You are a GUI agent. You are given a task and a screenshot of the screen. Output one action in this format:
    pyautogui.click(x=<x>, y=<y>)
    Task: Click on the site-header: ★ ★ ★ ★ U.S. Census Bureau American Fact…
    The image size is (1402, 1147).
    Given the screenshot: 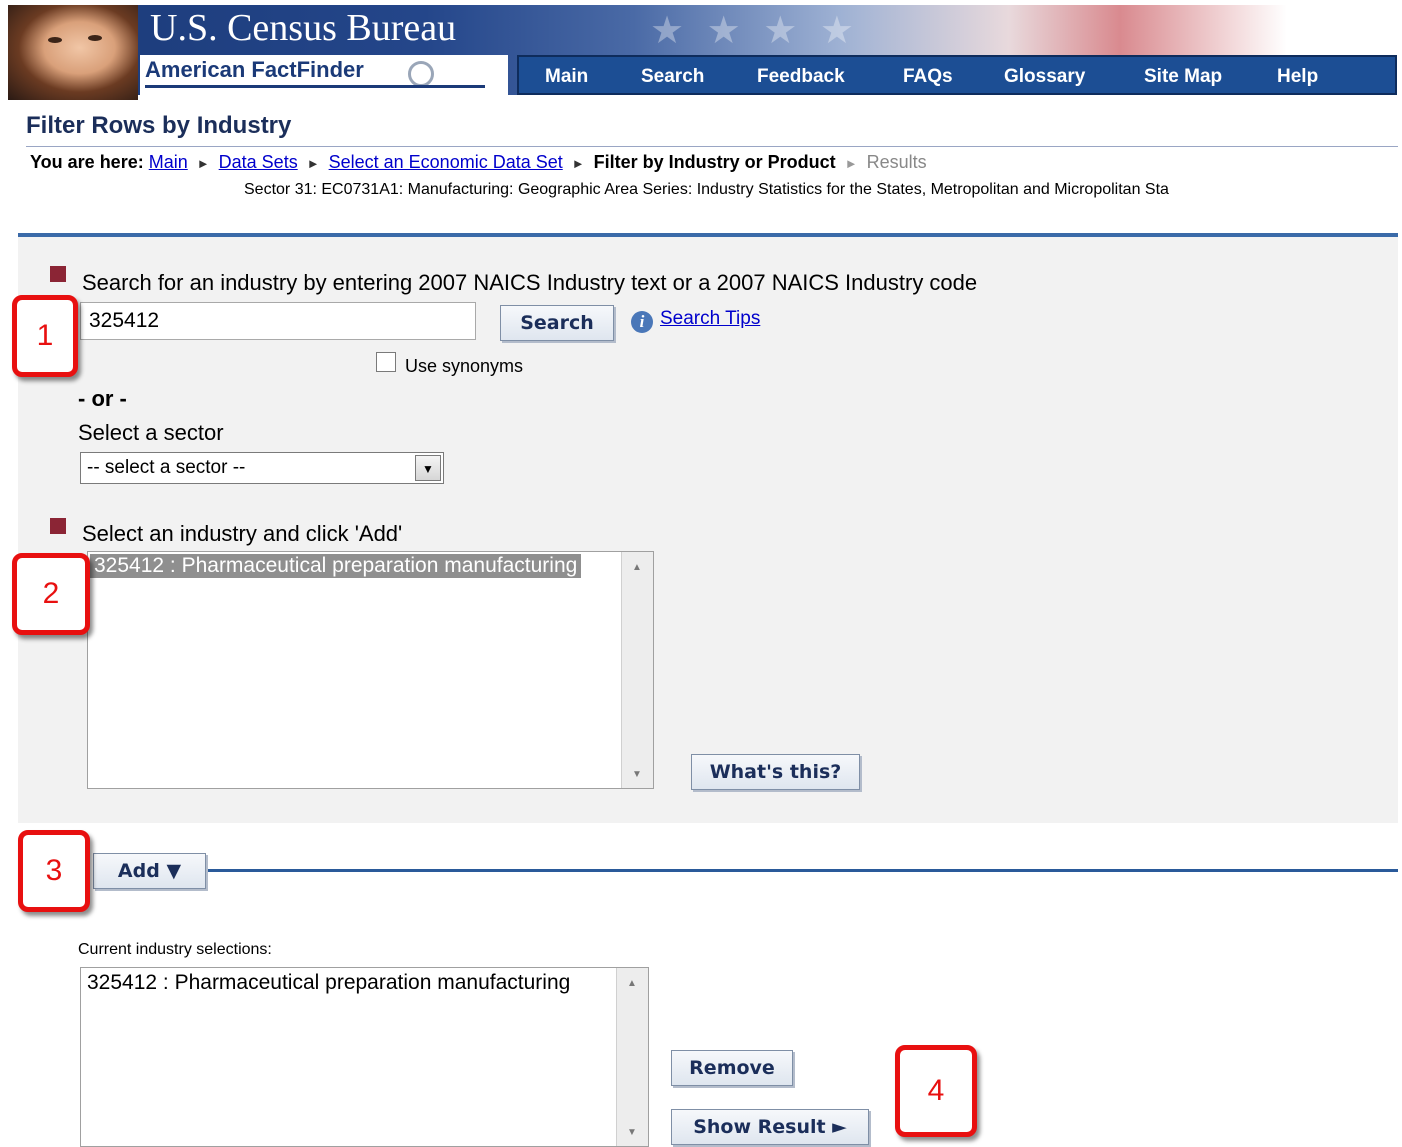 What is the action you would take?
    pyautogui.click(x=701, y=50)
    